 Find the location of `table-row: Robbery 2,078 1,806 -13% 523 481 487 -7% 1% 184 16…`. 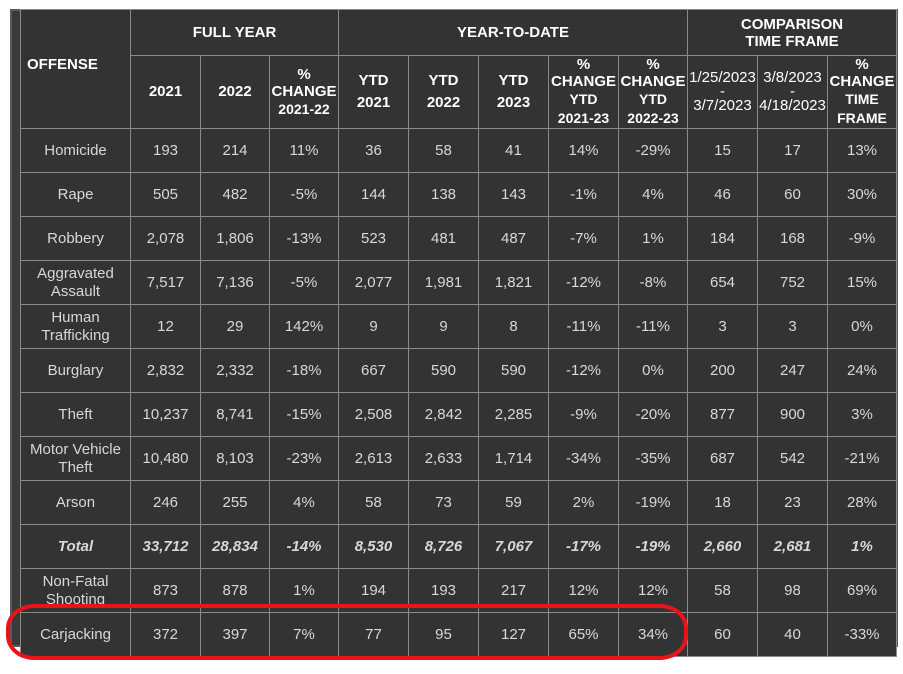

table-row: Robbery 2,078 1,806 -13% 523 481 487 -7% 1% 184 16… is located at coordinates (458, 238).